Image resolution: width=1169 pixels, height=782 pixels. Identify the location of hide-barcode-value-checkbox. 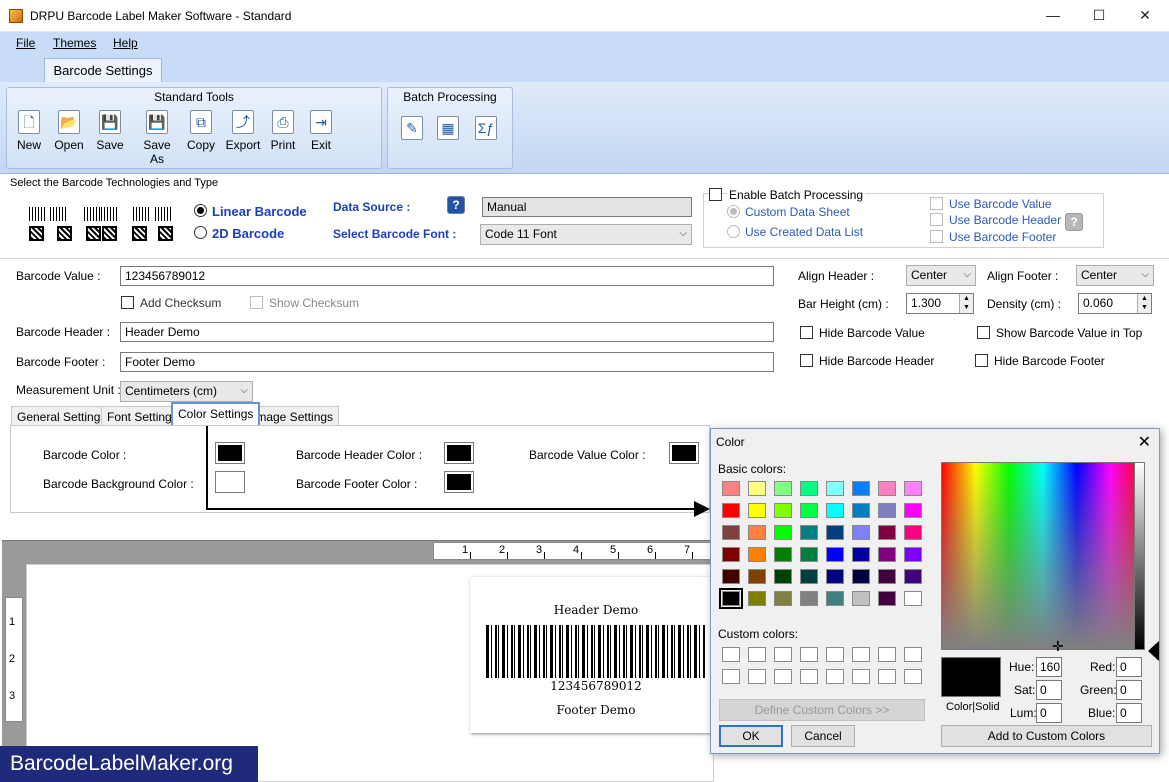
(806, 332).